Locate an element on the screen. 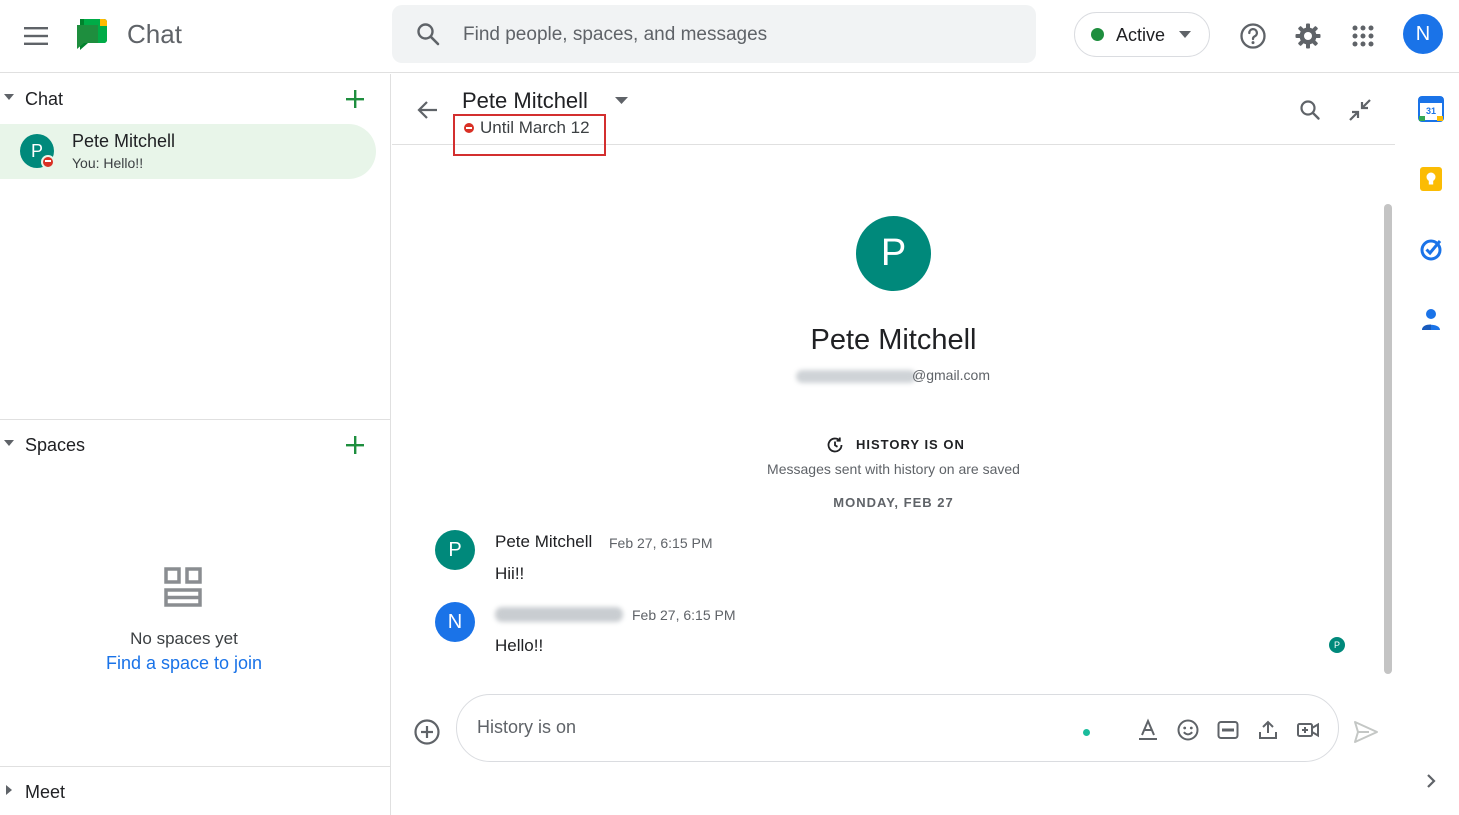 The width and height of the screenshot is (1459, 815). date-divider: MONDAY, FEB 27 is located at coordinates (893, 502).